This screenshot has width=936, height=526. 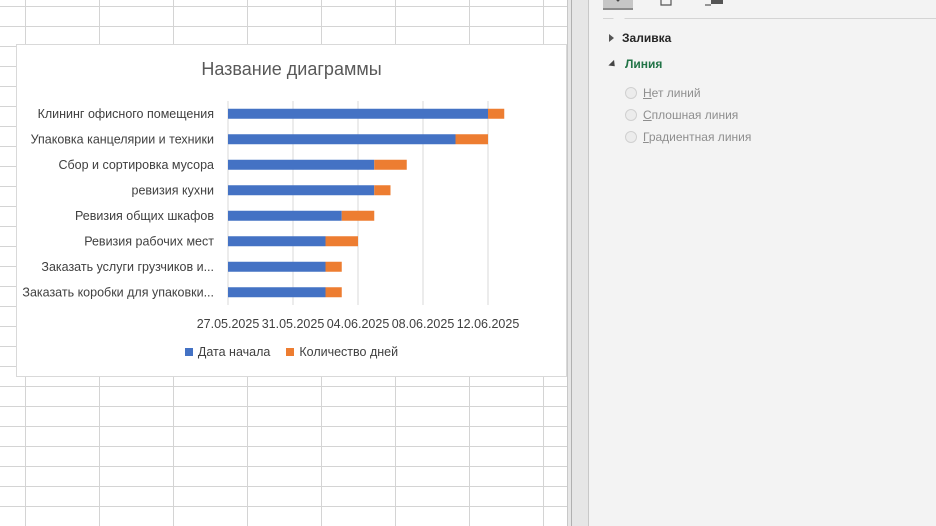 I want to click on chart-legend: Дата начала Количество дней, so click(x=291, y=352).